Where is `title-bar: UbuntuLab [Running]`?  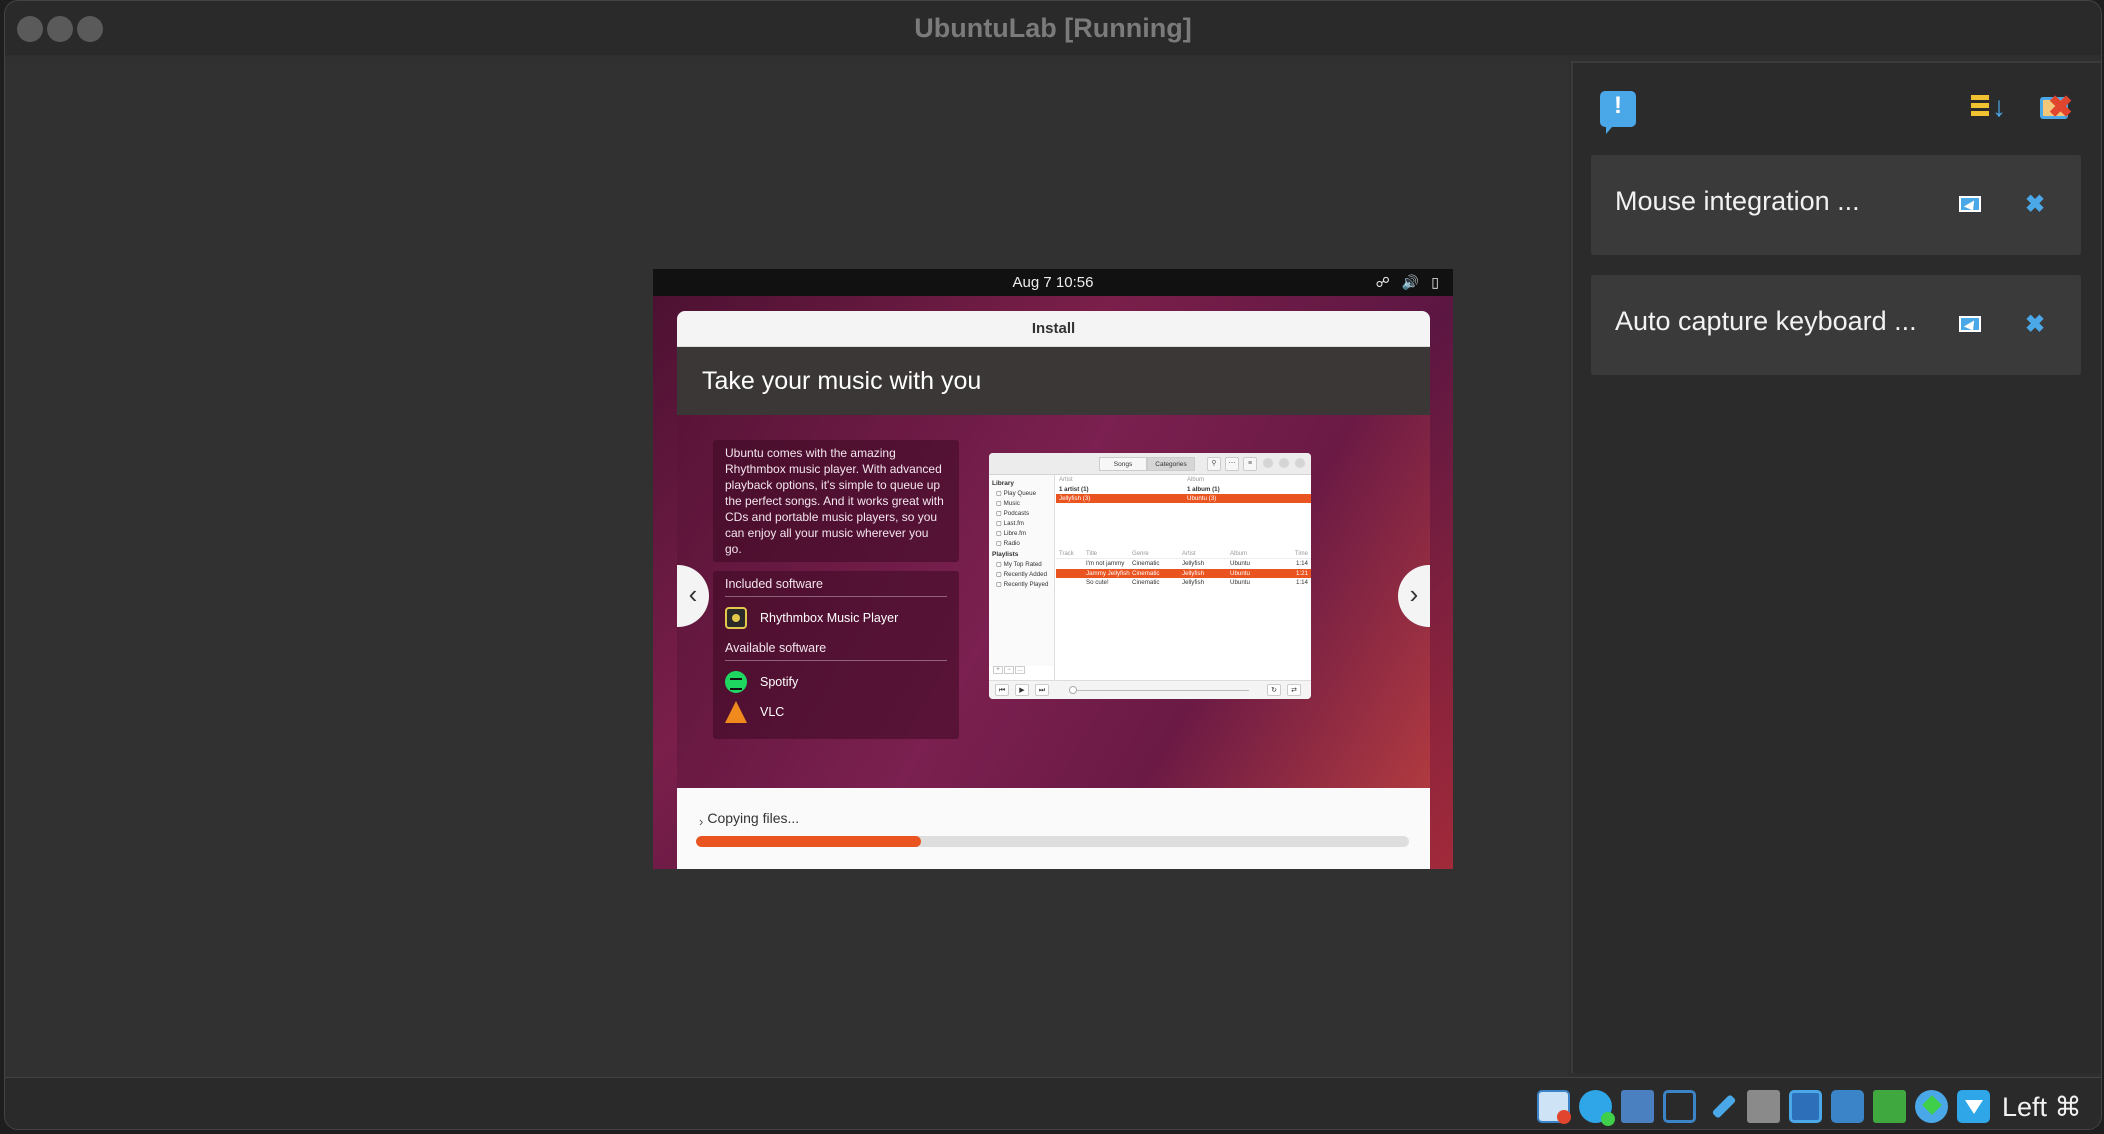 title-bar: UbuntuLab [Running] is located at coordinates (1053, 28).